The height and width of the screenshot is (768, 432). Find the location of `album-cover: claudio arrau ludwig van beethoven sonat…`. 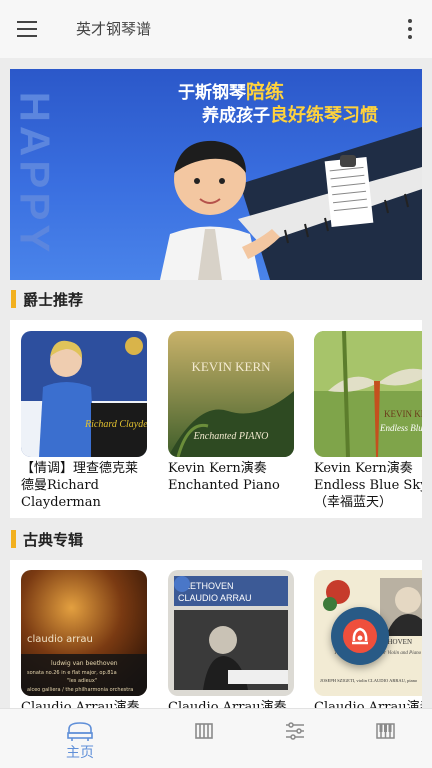

album-cover: claudio arrau ludwig van beethoven sonat… is located at coordinates (84, 633).